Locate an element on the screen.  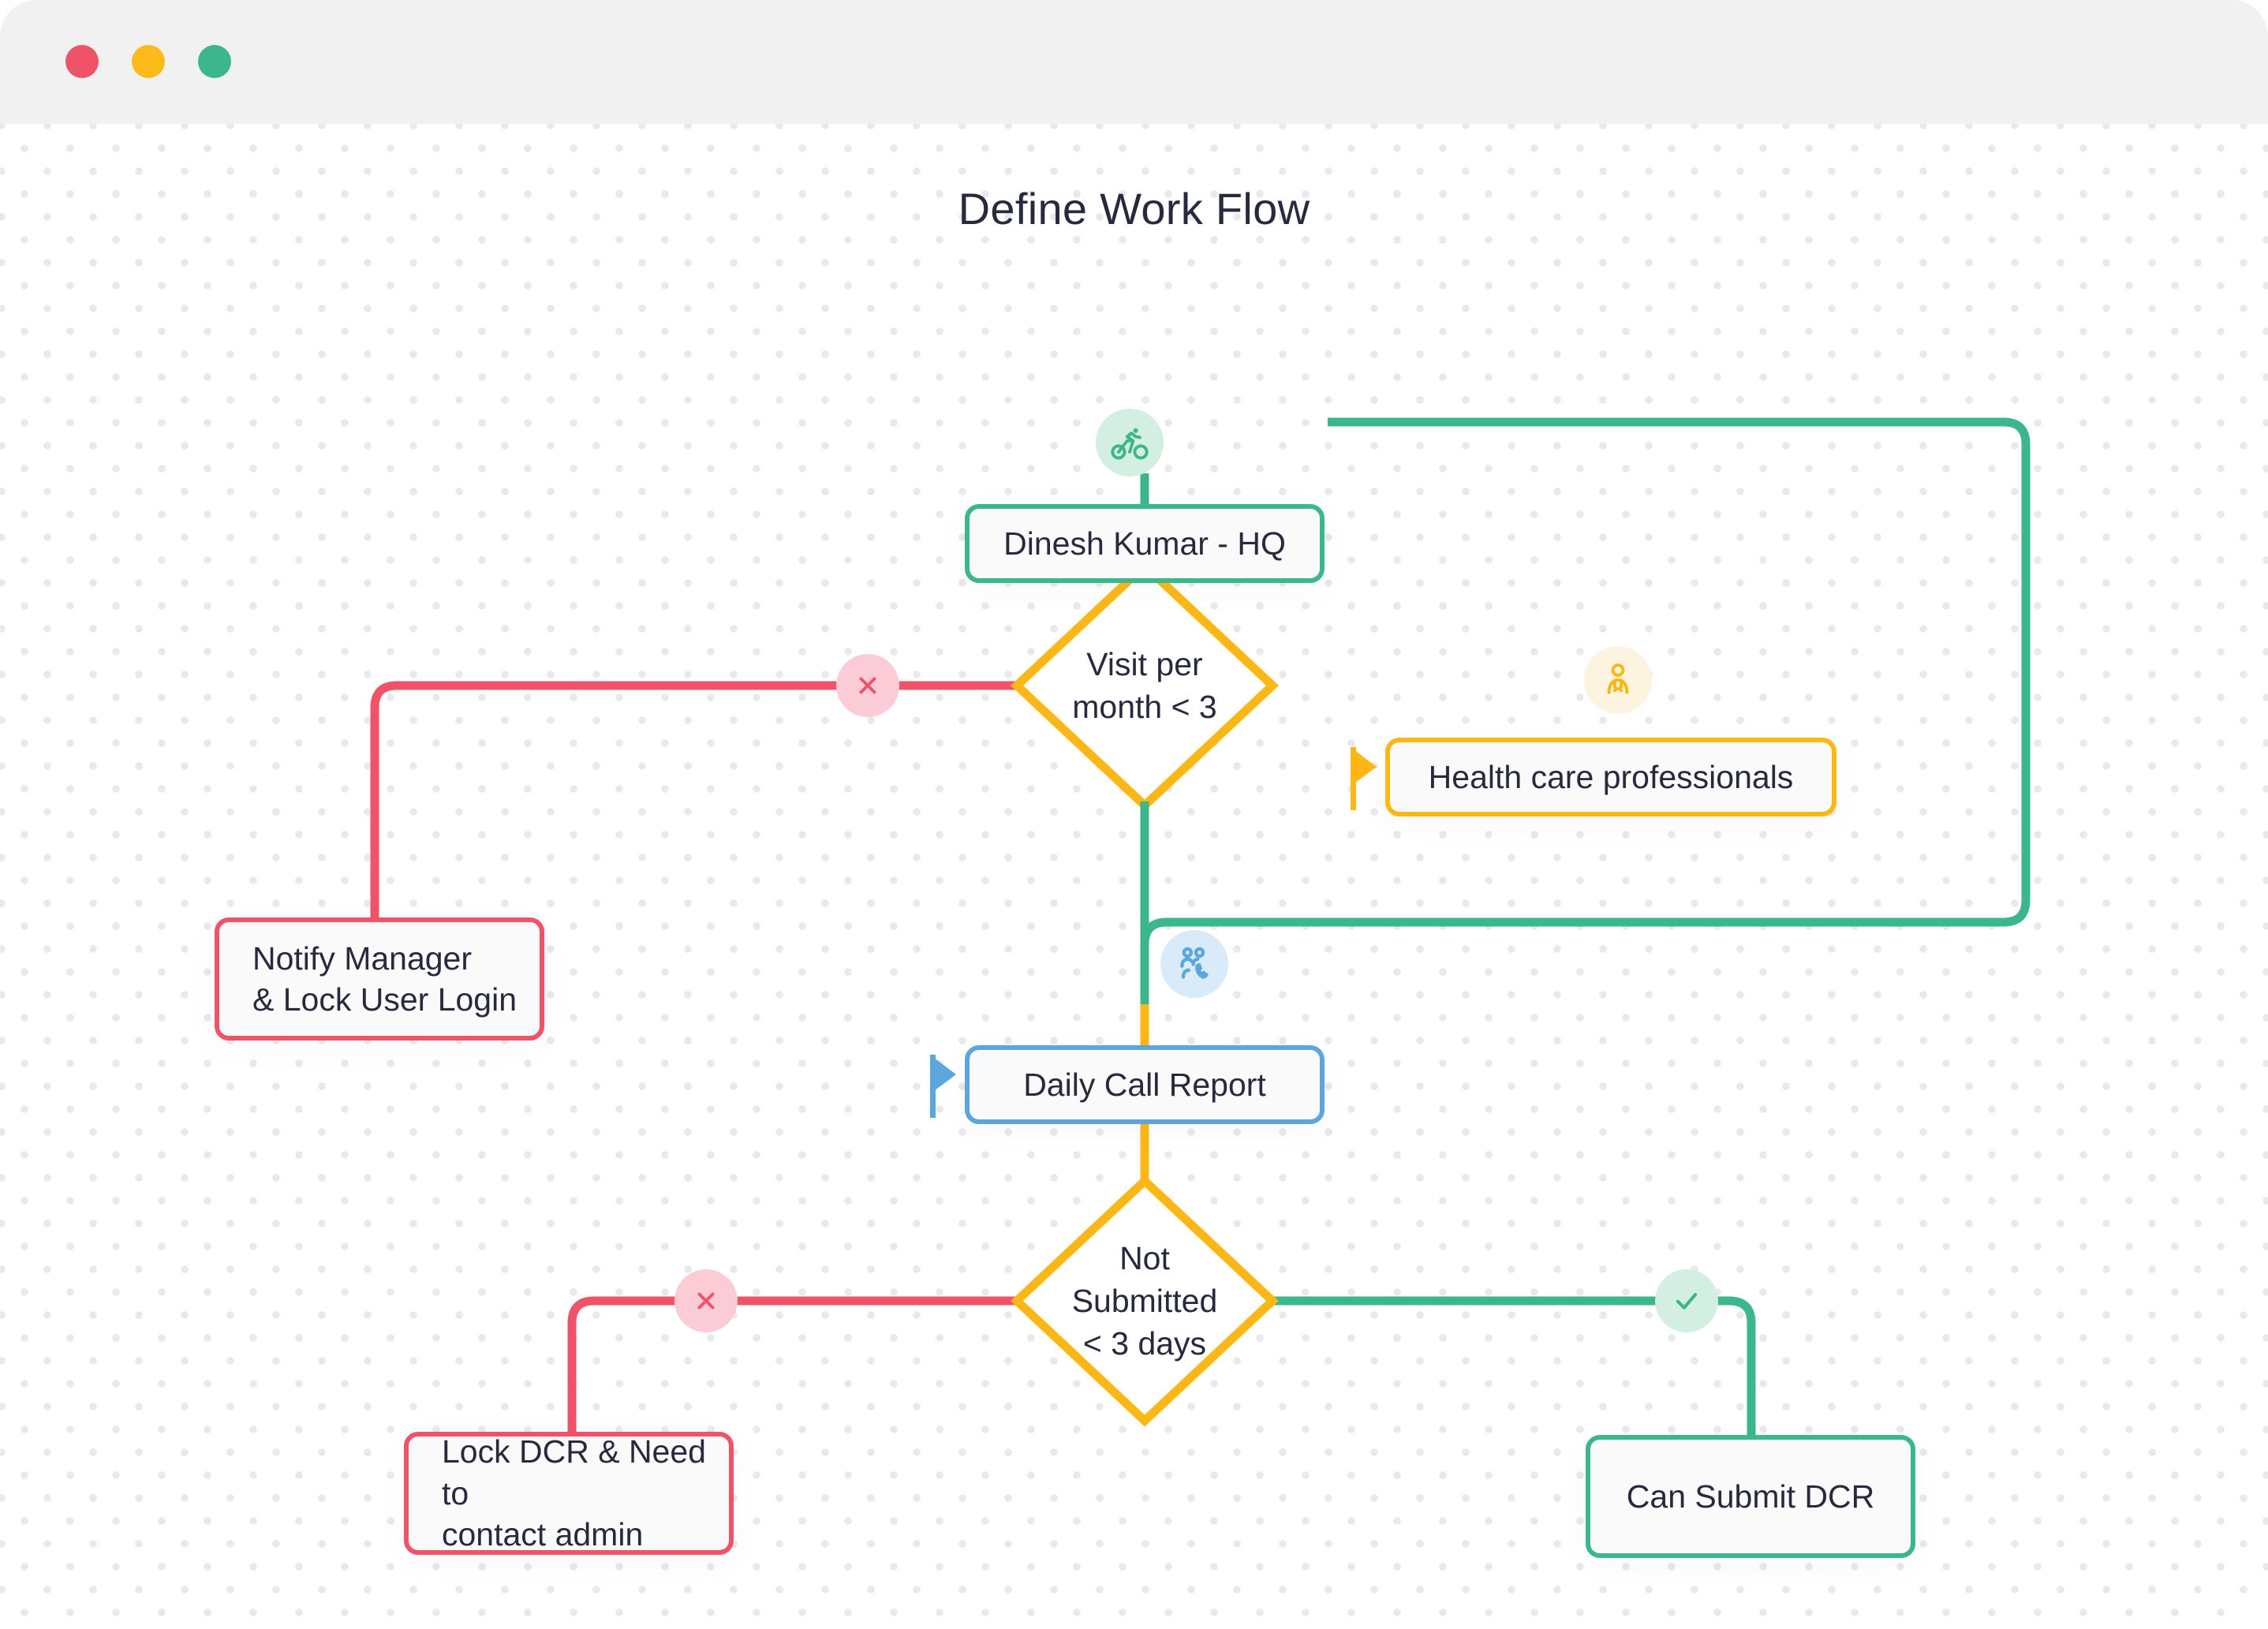
decision-node-visit-label: Visit per month < 3 is located at coordinates (1144, 685).